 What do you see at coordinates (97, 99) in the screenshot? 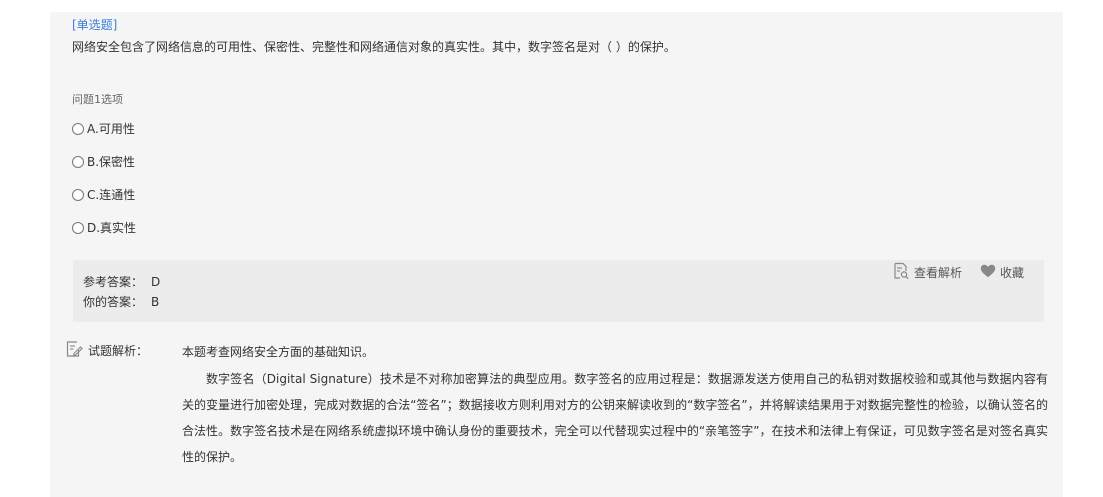
I see `options-title: 问题1选项` at bounding box center [97, 99].